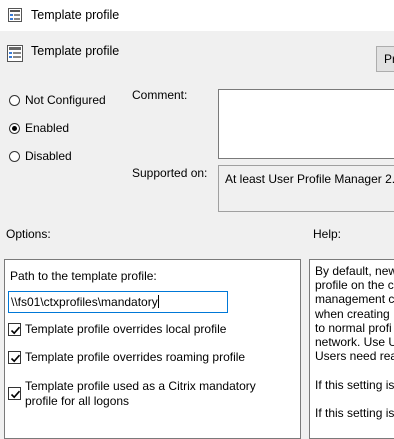 The image size is (394, 439). I want to click on text-caret, so click(158, 301).